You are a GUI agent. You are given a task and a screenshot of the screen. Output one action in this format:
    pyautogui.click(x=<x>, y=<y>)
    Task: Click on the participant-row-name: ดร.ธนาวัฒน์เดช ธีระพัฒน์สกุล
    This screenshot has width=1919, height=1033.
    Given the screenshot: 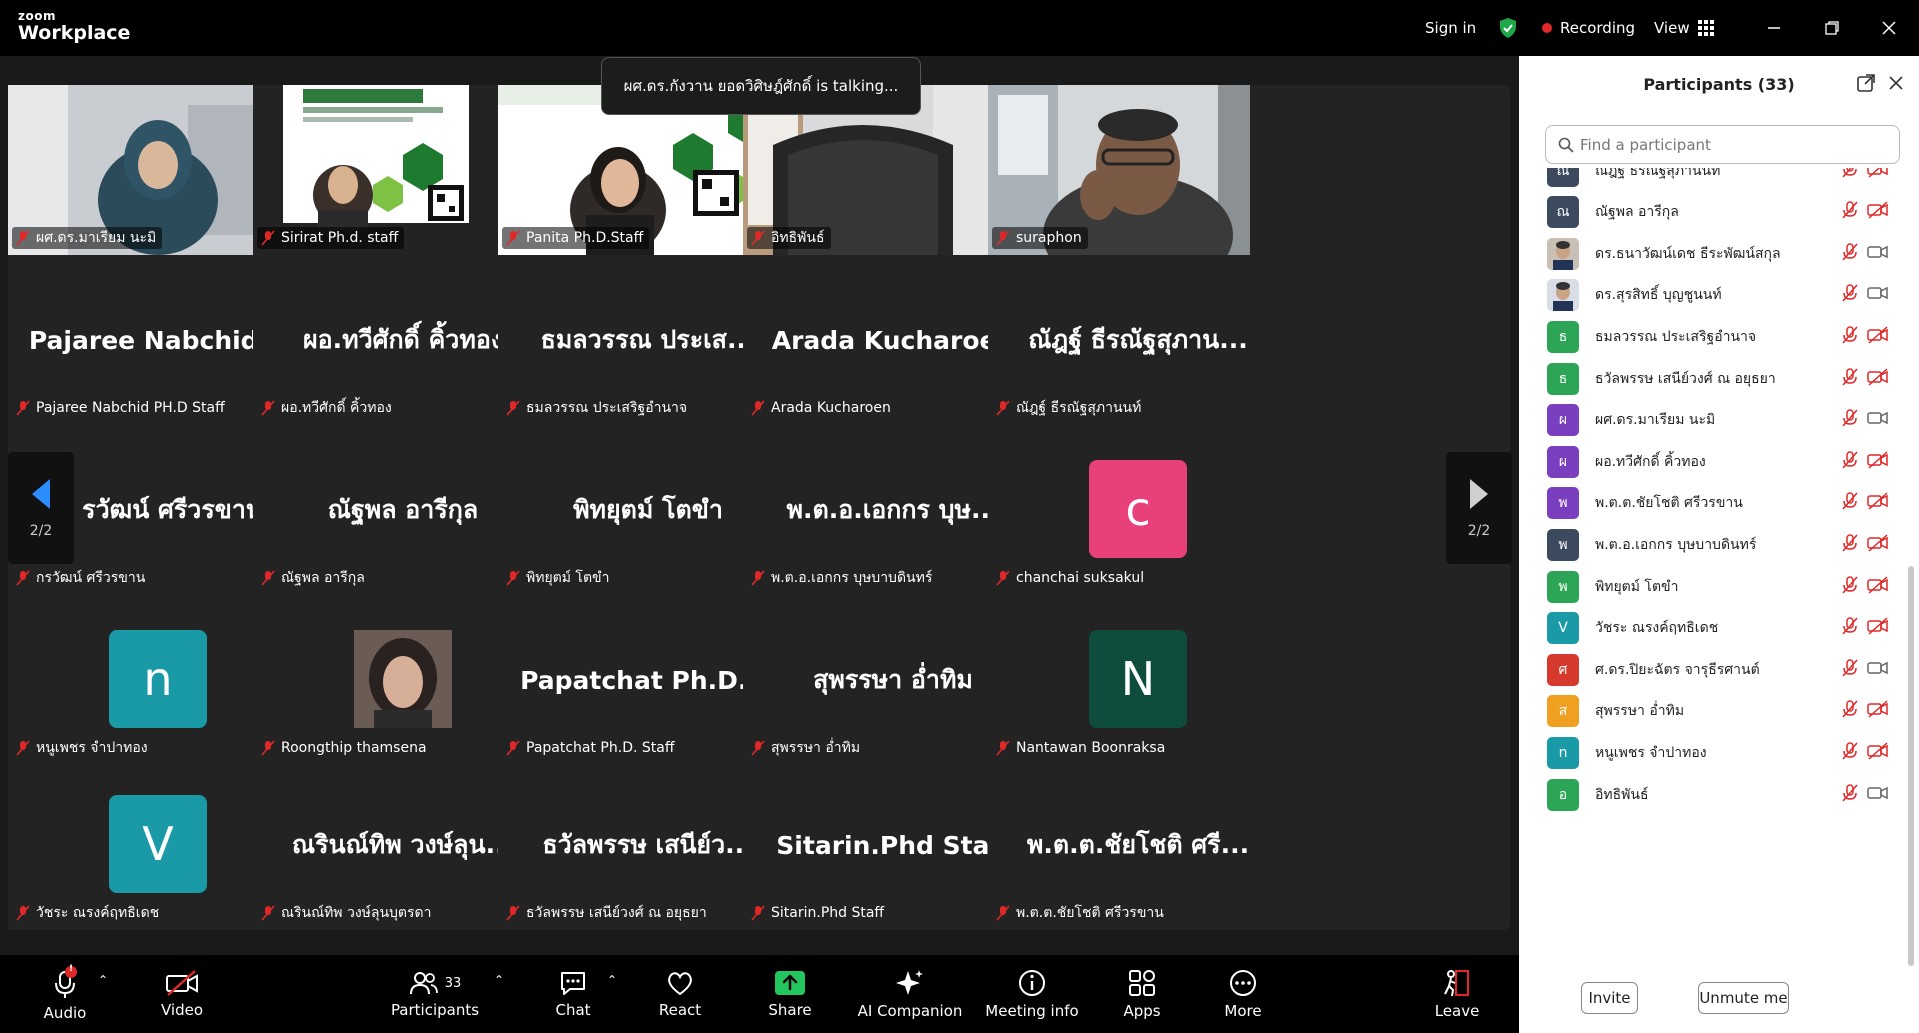 What is the action you would take?
    pyautogui.click(x=1688, y=253)
    